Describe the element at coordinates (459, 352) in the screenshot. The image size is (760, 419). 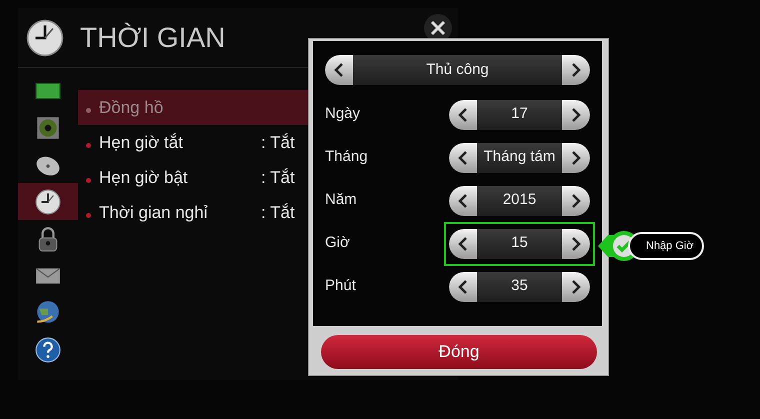
I see `close-button: Đóng` at that location.